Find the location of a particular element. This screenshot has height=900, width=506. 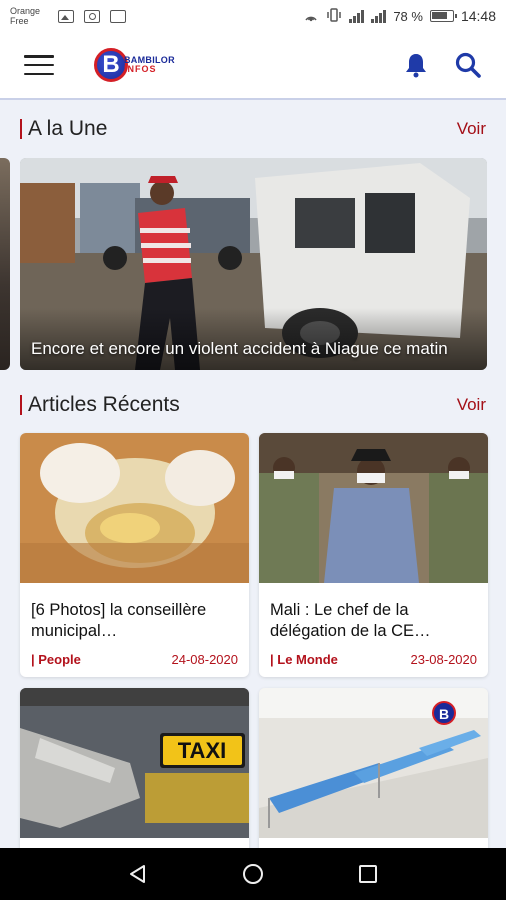

taxi-sign-text: TAXI is located at coordinates (202, 750).